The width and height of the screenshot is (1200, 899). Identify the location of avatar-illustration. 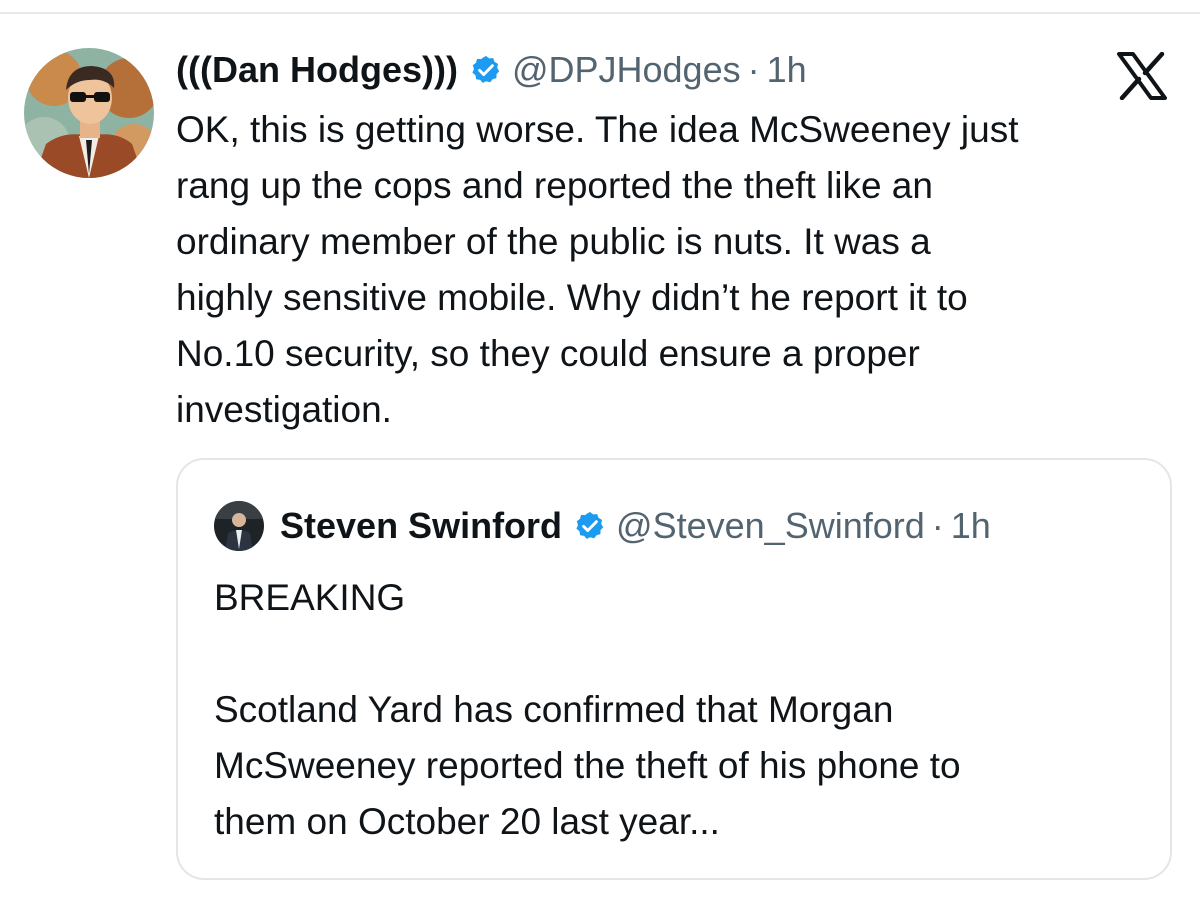
(89, 113).